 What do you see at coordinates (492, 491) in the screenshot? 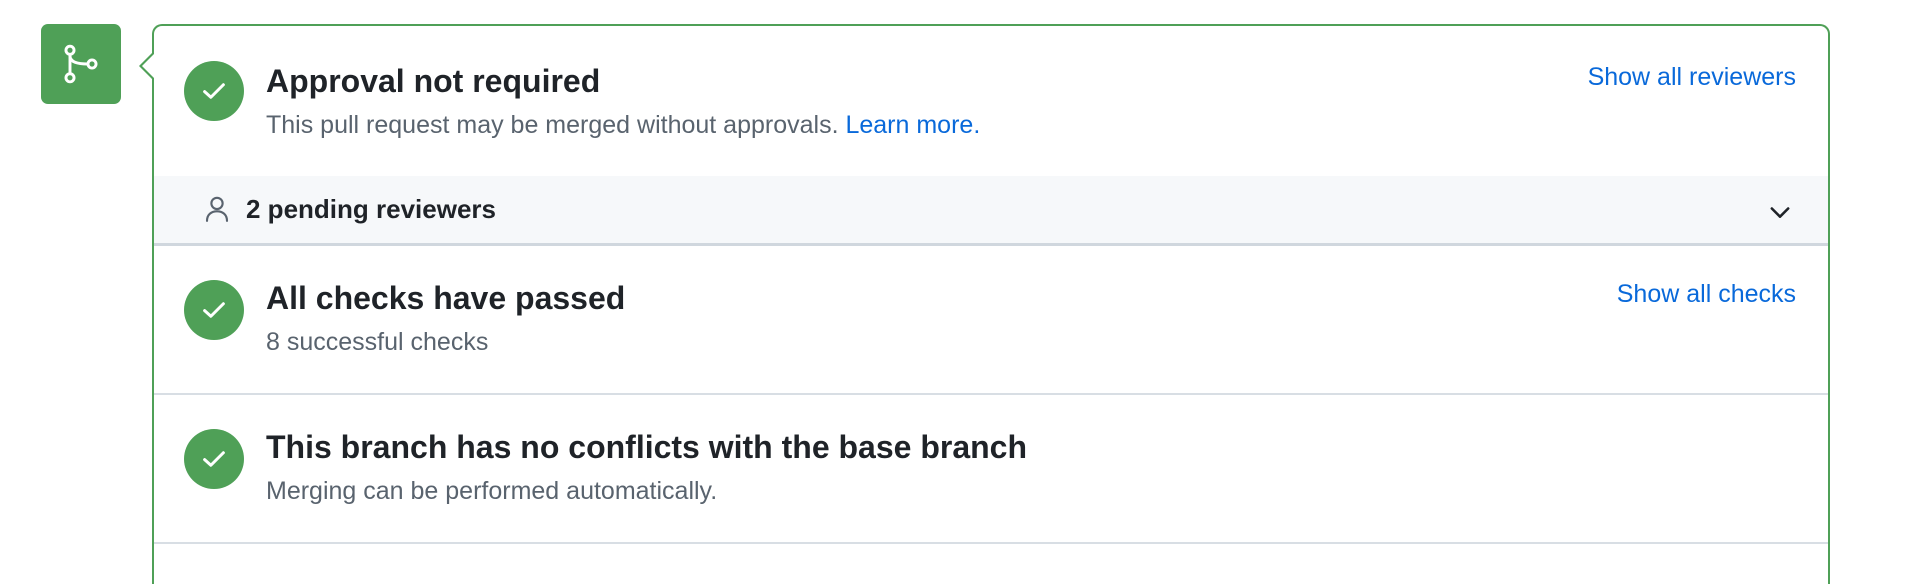
I see `conflicts-description: Merging can be performed automatically.` at bounding box center [492, 491].